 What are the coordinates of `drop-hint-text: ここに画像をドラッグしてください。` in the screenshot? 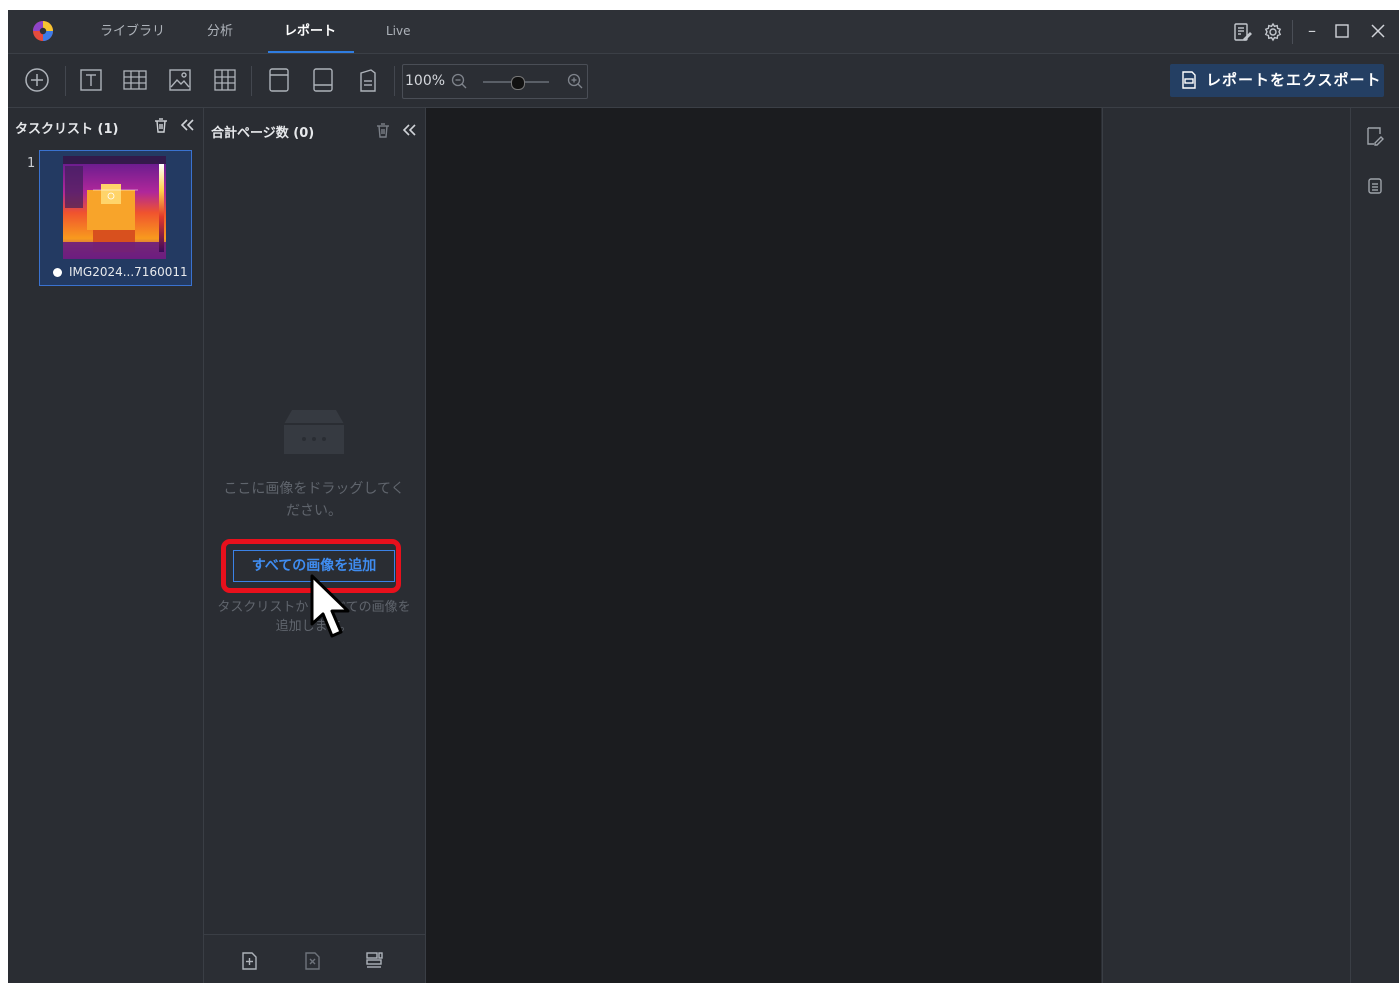 It's located at (314, 500).